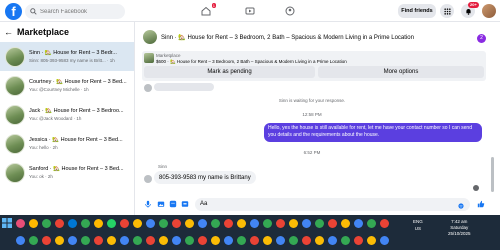  Describe the element at coordinates (481, 38) in the screenshot. I see `chat-count-badge: 2` at that location.